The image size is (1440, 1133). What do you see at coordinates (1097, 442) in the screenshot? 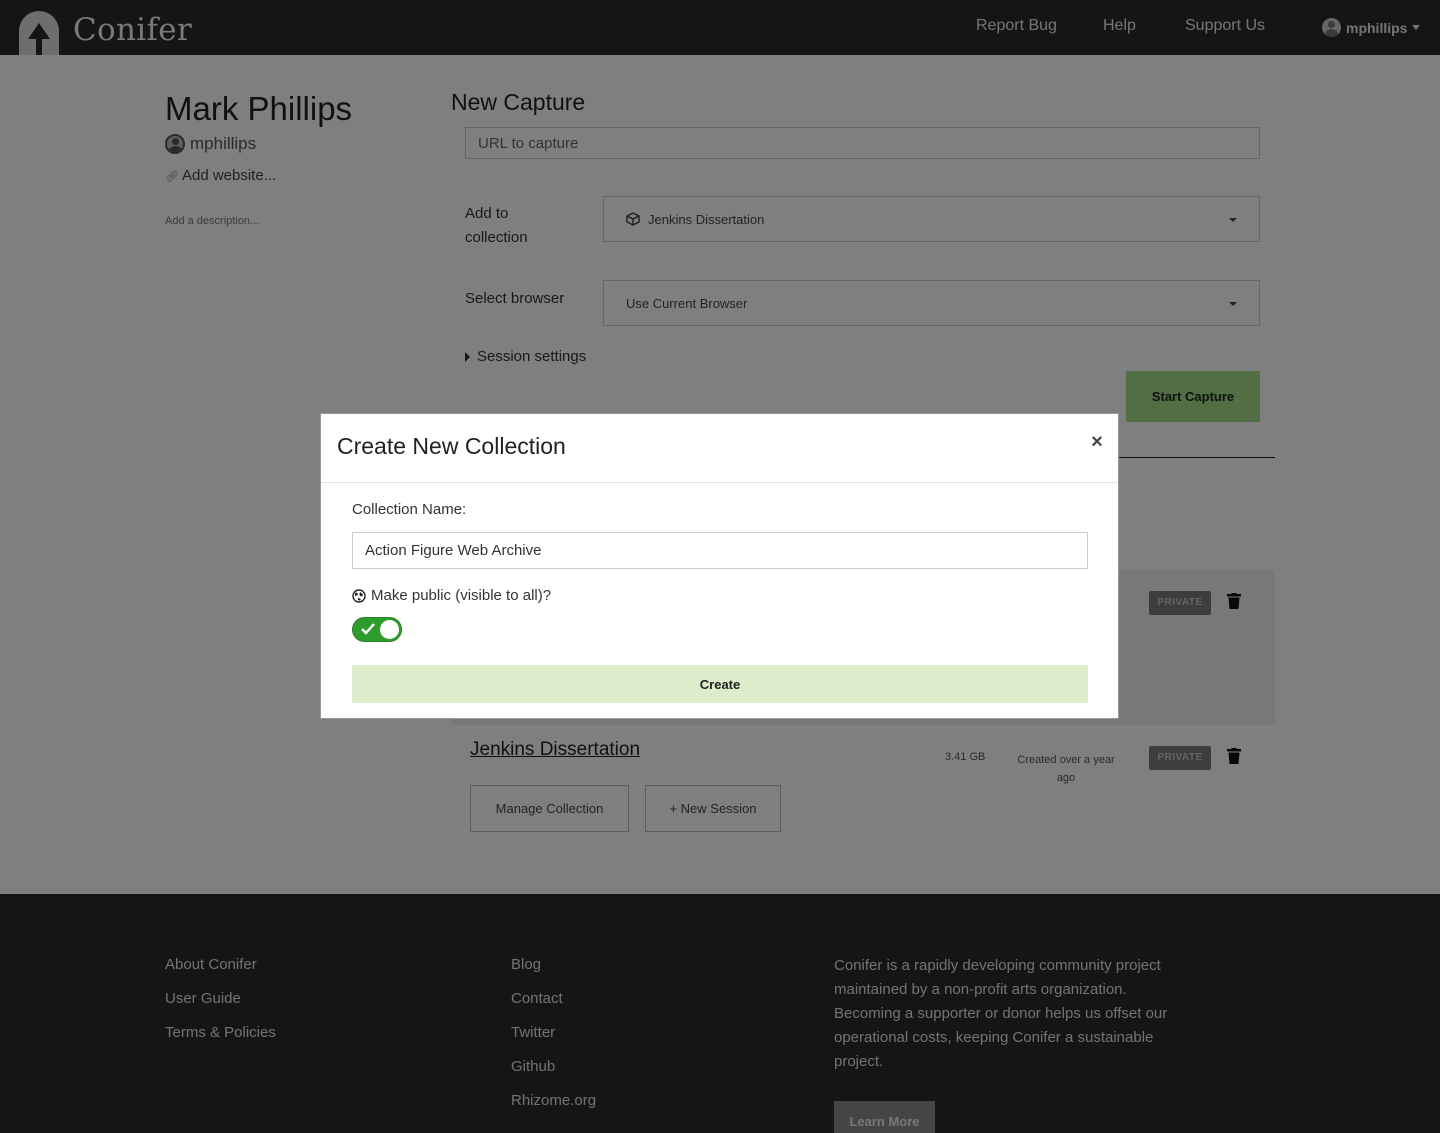
I see `close-icon: ×` at bounding box center [1097, 442].